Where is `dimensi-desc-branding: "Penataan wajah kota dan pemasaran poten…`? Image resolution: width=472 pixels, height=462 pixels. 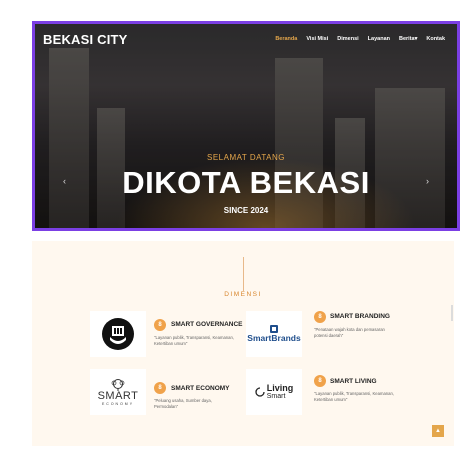 dimensi-desc-branding: "Penataan wajah kota dan pemasaran poten… is located at coordinates (349, 333).